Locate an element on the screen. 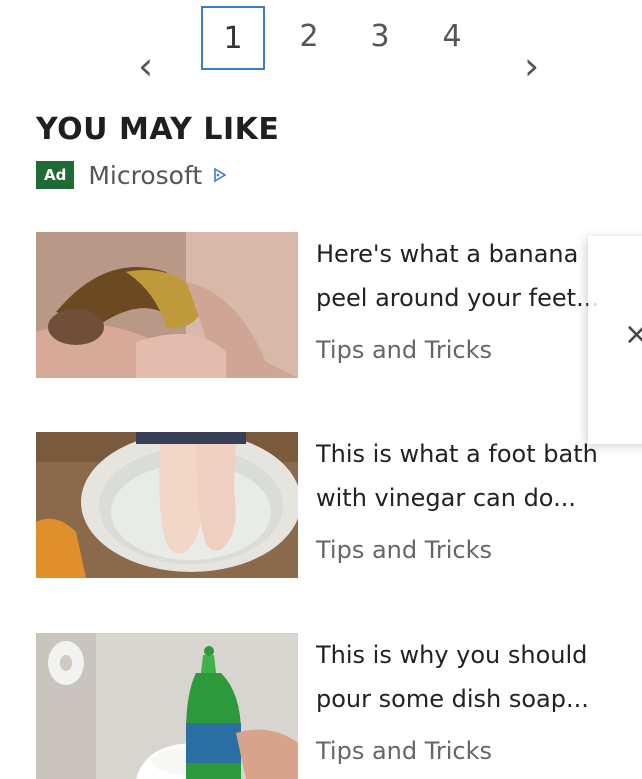  overlay-card: × is located at coordinates (615, 340).